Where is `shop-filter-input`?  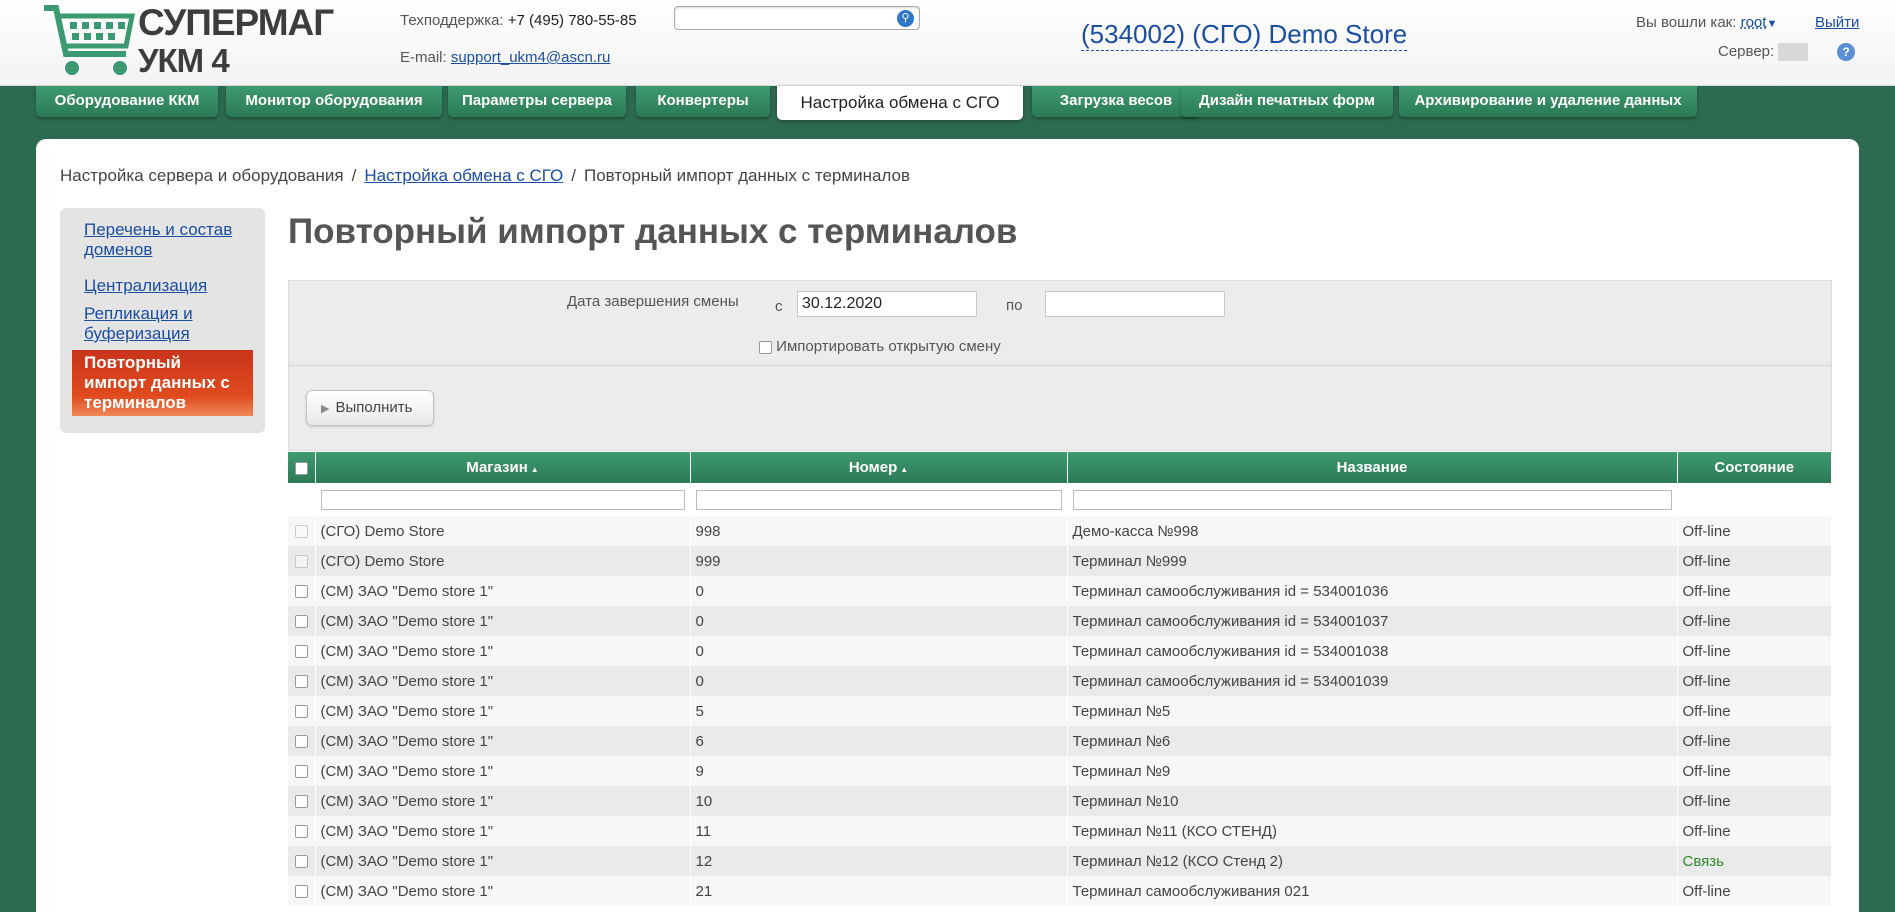 shop-filter-input is located at coordinates (502, 499).